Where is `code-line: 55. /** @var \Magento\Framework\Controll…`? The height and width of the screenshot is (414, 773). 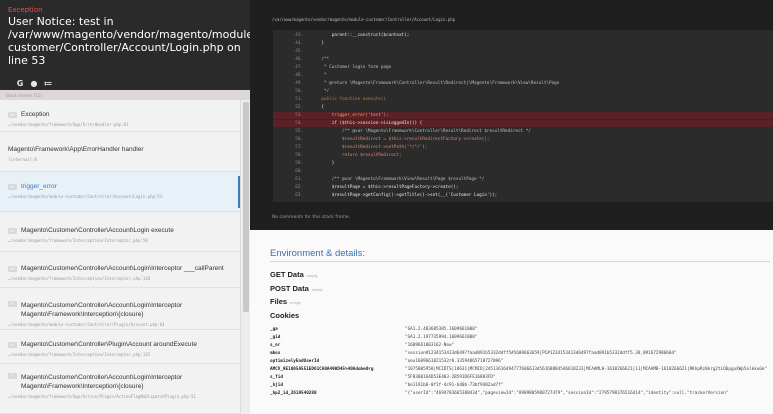
code-line: 55. /** @var \Magento\Framework\Controll… is located at coordinates (413, 131).